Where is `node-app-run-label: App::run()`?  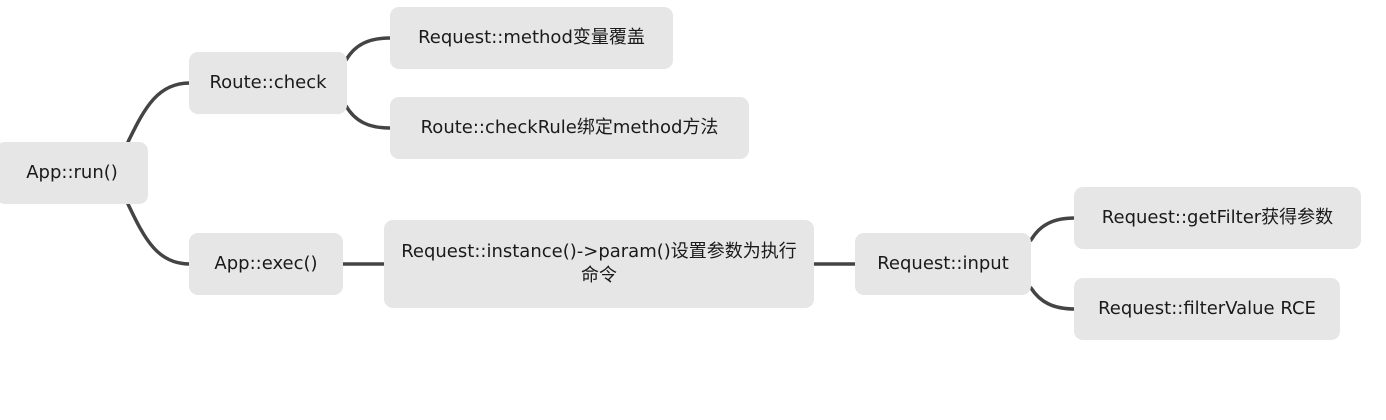 node-app-run-label: App::run() is located at coordinates (72, 172).